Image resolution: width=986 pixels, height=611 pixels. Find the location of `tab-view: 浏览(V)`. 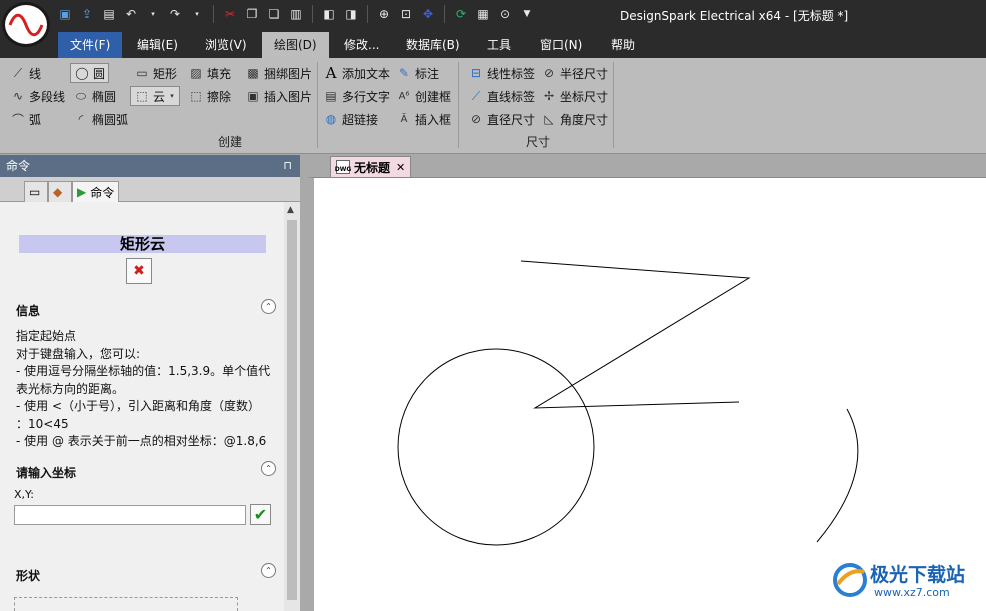

tab-view: 浏览(V) is located at coordinates (226, 45).